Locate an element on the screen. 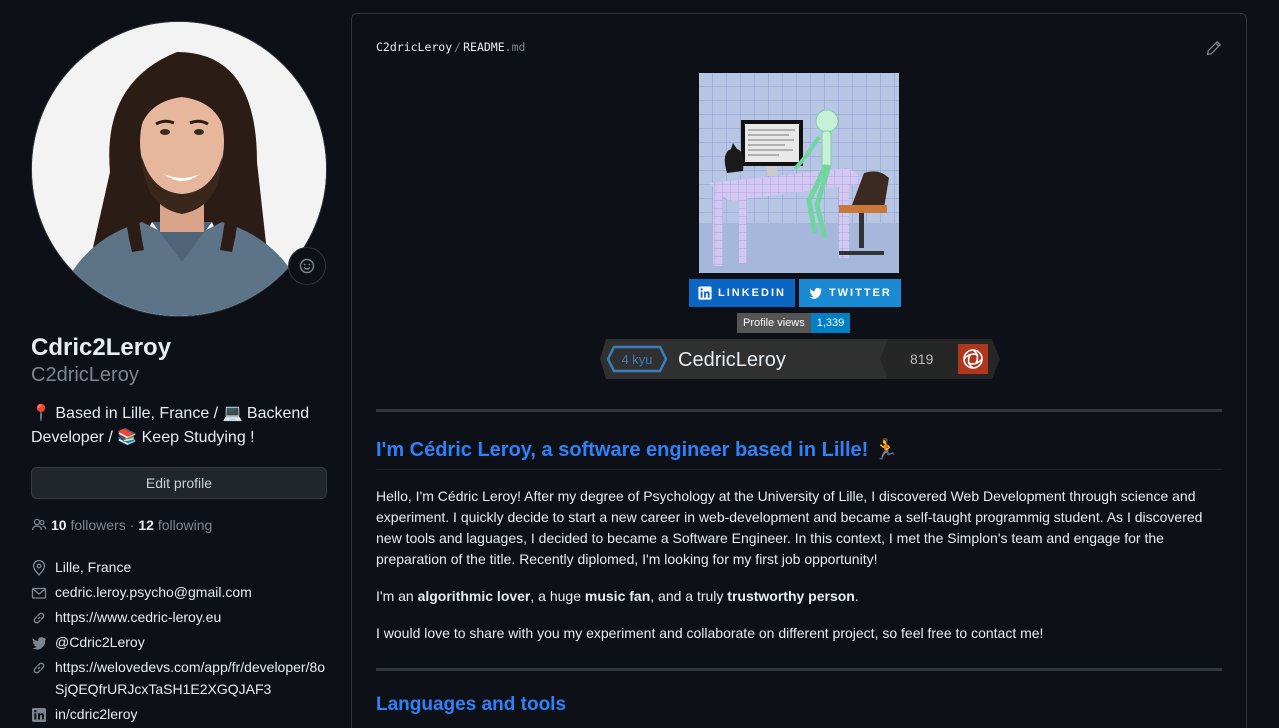 The width and height of the screenshot is (1279, 728). followers-link: 10 followers is located at coordinates (88, 525).